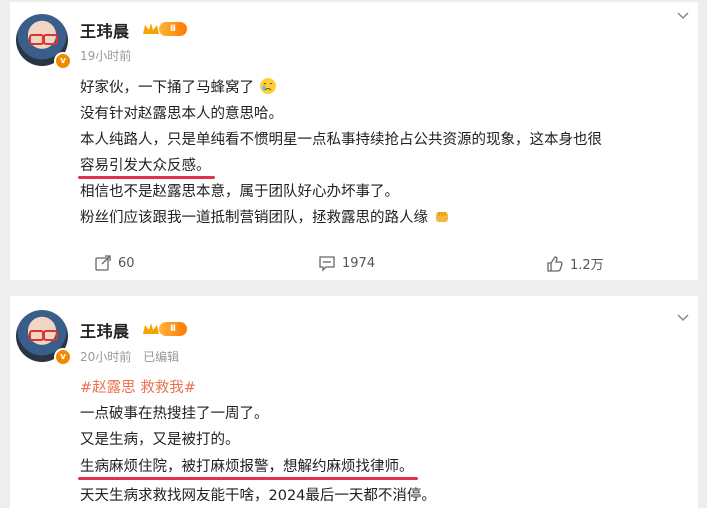  Describe the element at coordinates (106, 357) in the screenshot. I see `post-time: 20小时前` at that location.